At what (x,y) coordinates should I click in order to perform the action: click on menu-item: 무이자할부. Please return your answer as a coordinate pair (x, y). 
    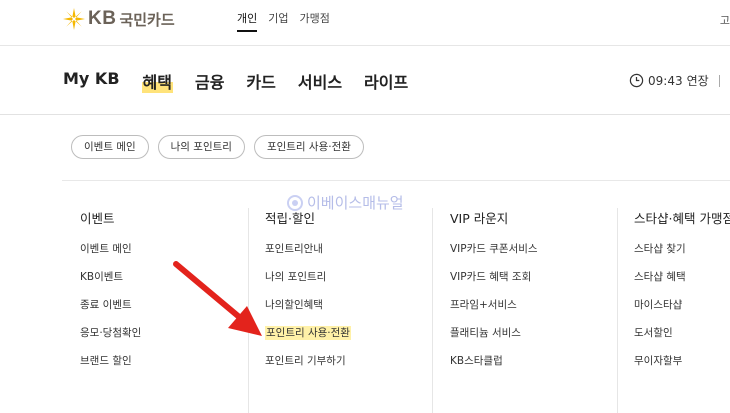
    Looking at the image, I should click on (682, 367).